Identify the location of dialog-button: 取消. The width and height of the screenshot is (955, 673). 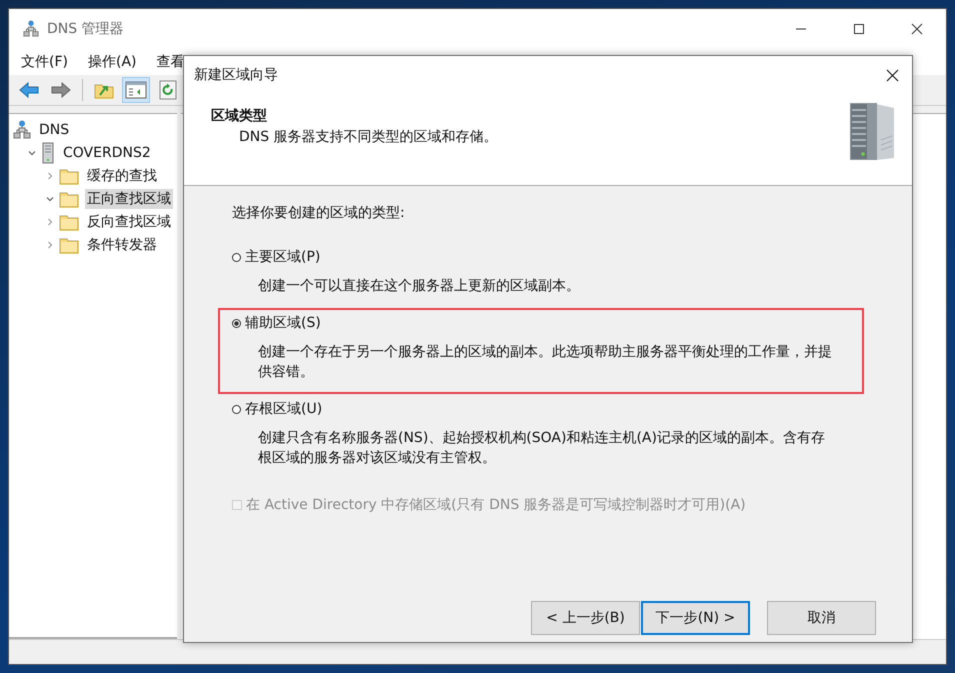
(821, 618).